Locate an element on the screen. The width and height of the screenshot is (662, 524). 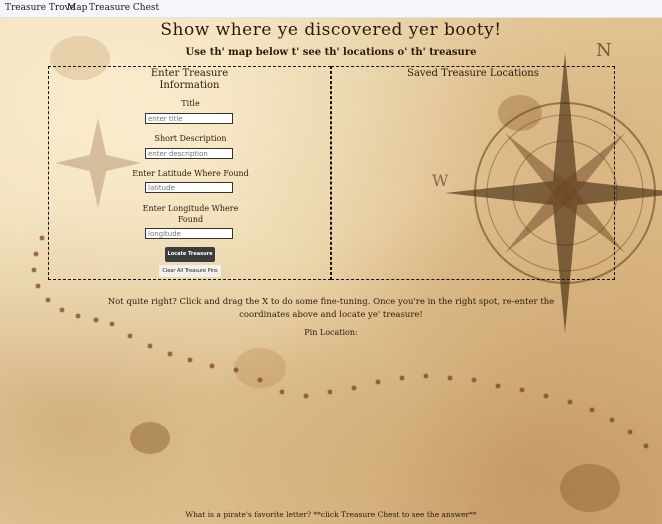
nav-brand: Treasure Trove is located at coordinates (40, 8).